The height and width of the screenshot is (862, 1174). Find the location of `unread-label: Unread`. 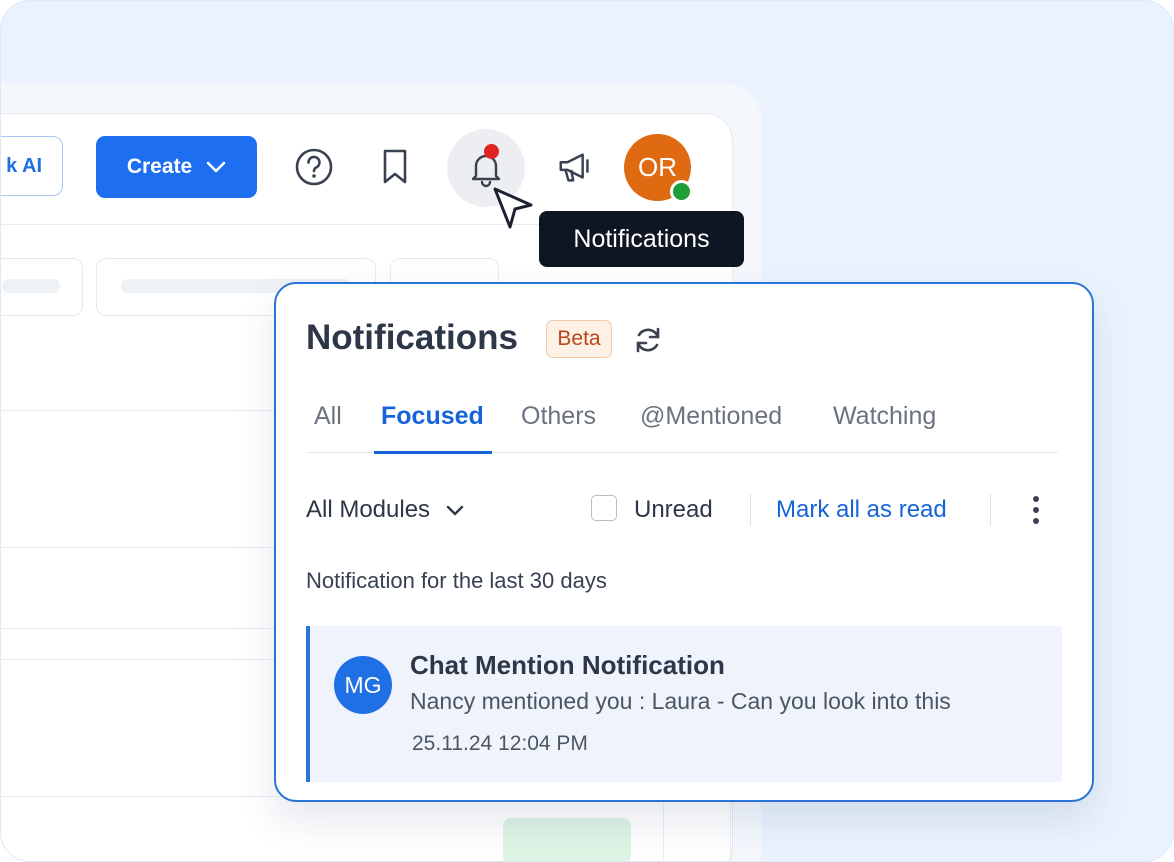

unread-label: Unread is located at coordinates (673, 509).